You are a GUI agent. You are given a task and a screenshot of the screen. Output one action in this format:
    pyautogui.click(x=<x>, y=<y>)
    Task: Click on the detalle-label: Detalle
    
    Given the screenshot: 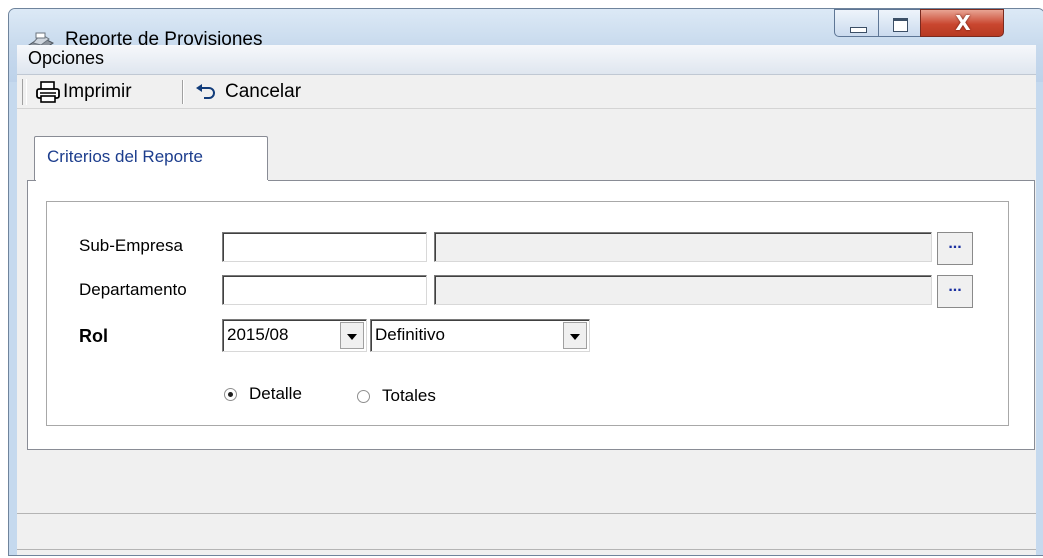 What is the action you would take?
    pyautogui.click(x=275, y=393)
    